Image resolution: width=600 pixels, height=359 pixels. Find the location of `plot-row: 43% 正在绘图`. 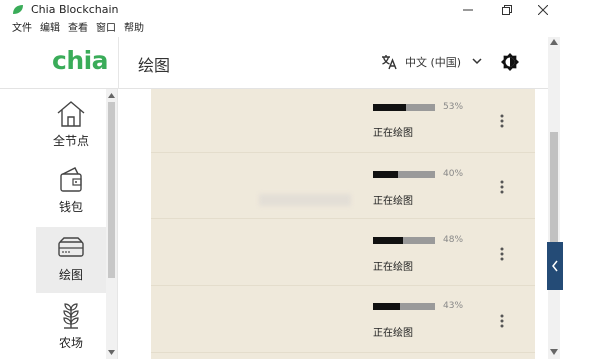

plot-row: 43% 正在绘图 is located at coordinates (343, 321).